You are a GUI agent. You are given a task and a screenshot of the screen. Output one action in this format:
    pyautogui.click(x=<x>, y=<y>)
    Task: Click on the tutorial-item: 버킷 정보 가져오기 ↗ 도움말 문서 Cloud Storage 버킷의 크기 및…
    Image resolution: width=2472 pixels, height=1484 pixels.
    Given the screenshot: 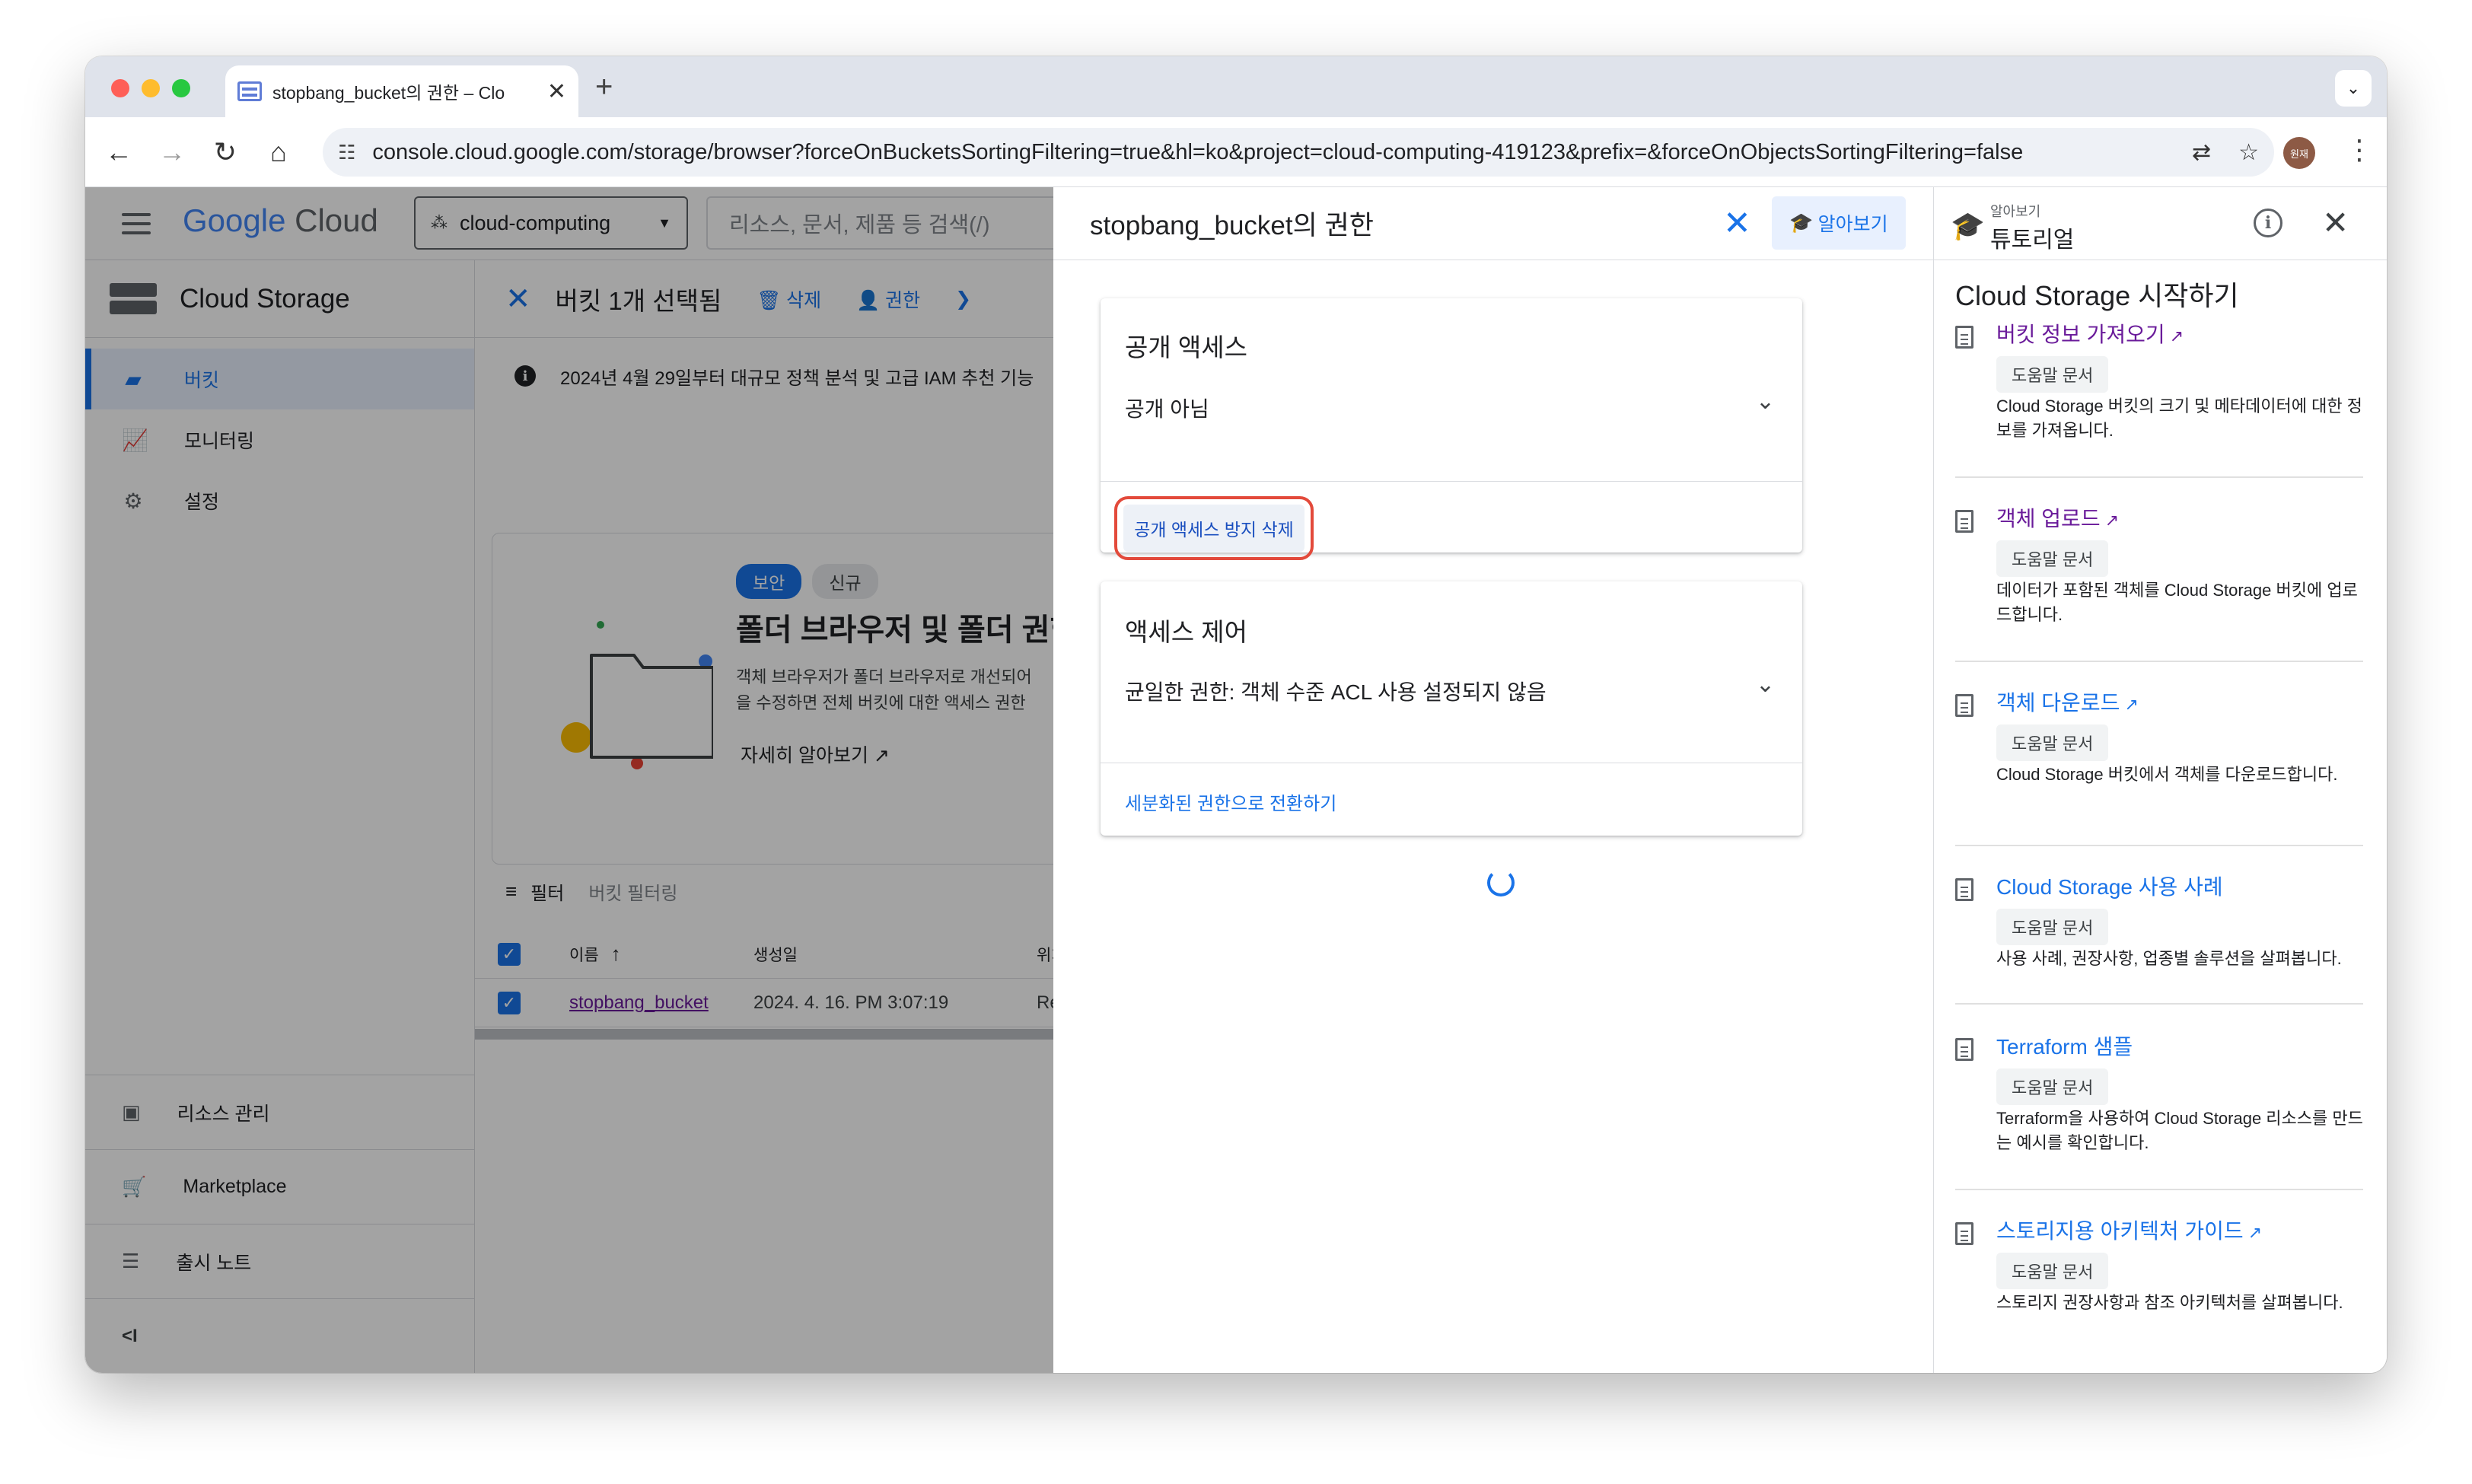 What is the action you would take?
    pyautogui.click(x=2159, y=398)
    